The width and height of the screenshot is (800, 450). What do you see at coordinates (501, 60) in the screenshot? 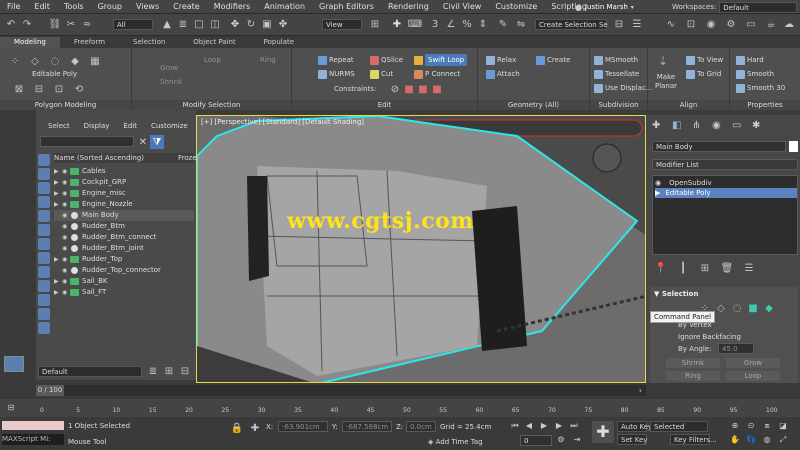
I see `relax-button: Relax` at bounding box center [501, 60].